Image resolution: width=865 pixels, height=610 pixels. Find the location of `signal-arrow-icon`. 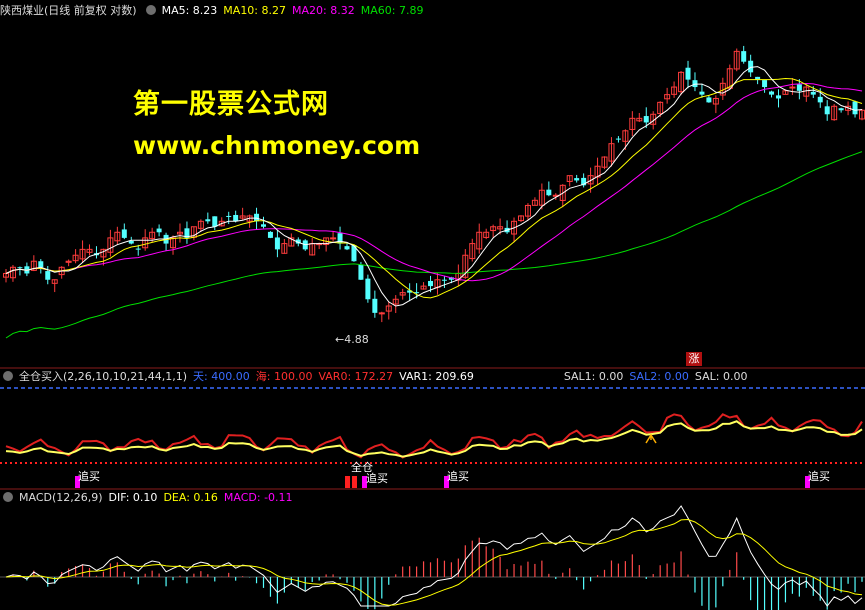

signal-arrow-icon is located at coordinates (651, 438).